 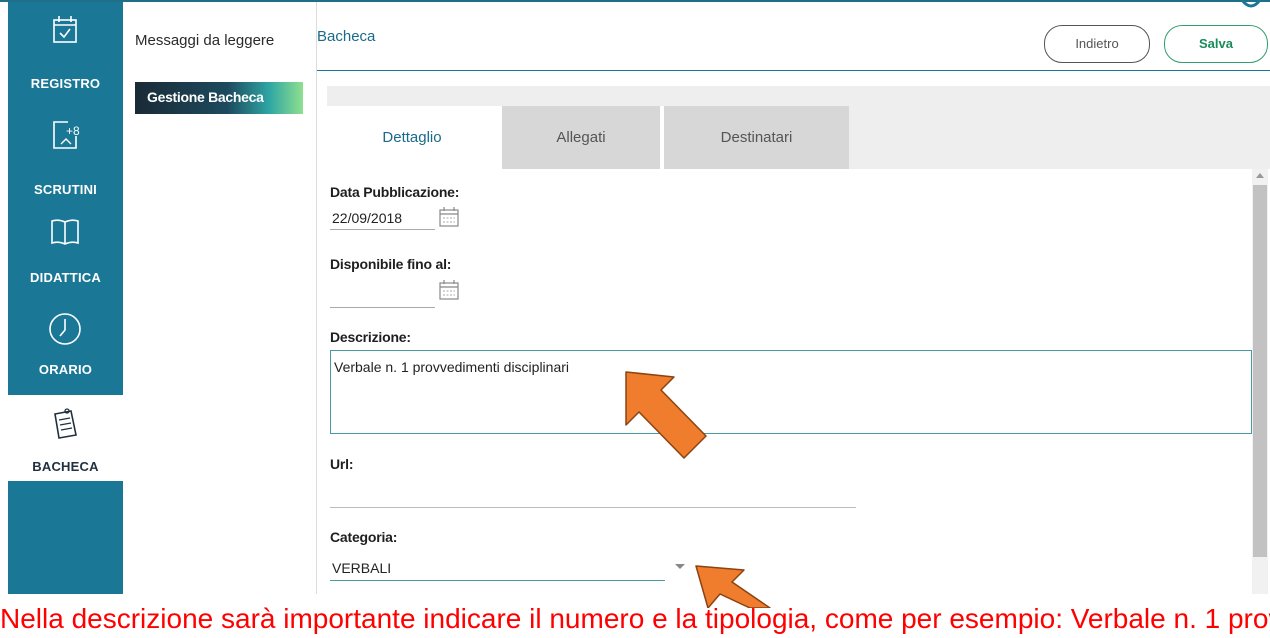 I want to click on back-button: Indietro, so click(x=1097, y=44).